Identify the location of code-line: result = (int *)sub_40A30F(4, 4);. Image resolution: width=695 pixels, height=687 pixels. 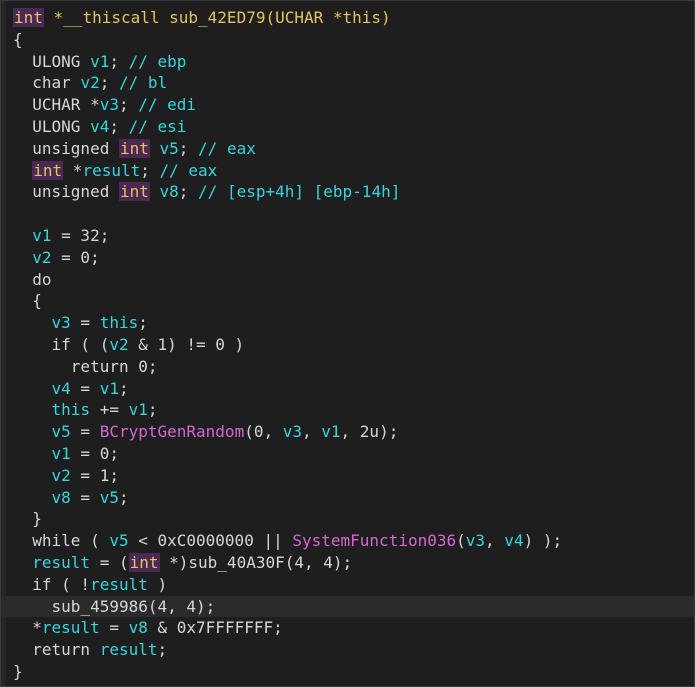
(347, 563).